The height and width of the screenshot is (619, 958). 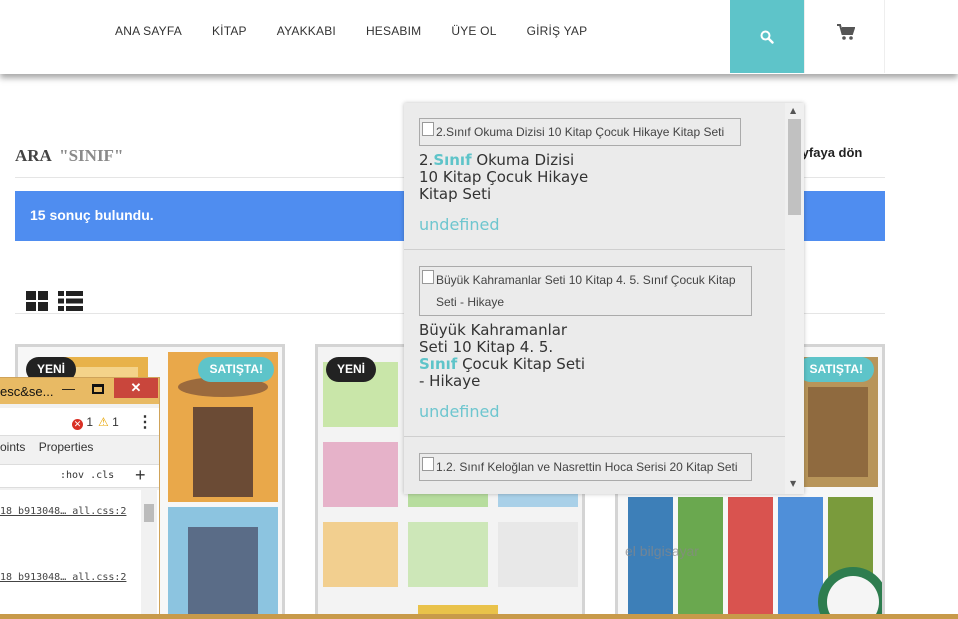 I want to click on cart-button, so click(x=844, y=36).